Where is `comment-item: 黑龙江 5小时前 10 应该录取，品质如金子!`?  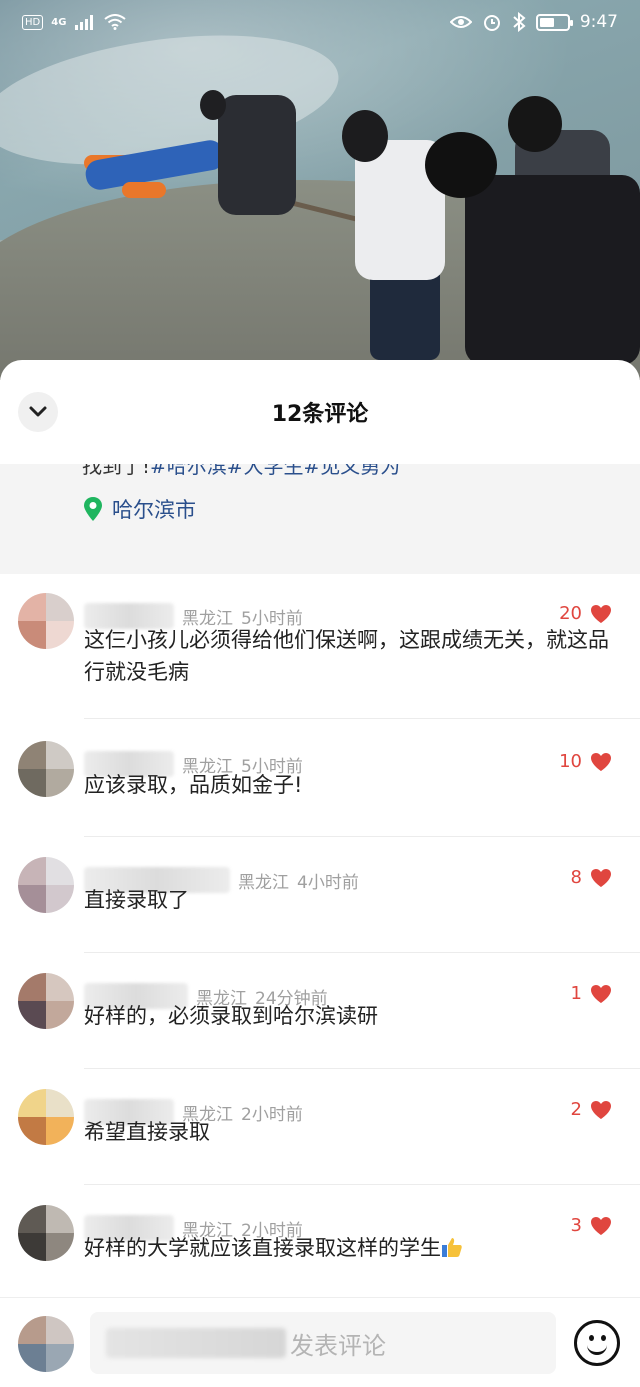 comment-item: 黑龙江 5小时前 10 应该录取，品质如金子! is located at coordinates (320, 778).